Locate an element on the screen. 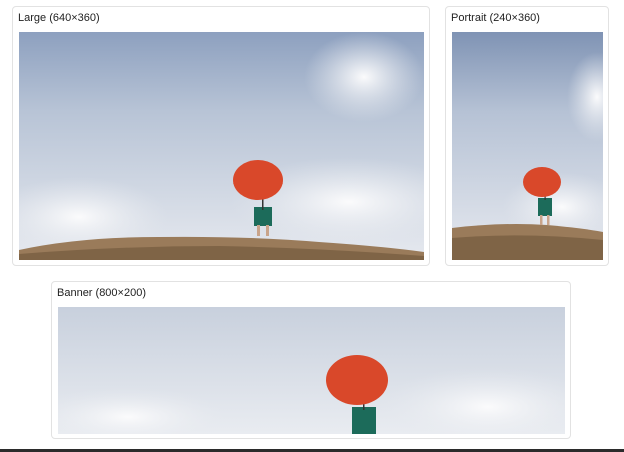 This screenshot has height=452, width=624. photo-portrait is located at coordinates (527, 146).